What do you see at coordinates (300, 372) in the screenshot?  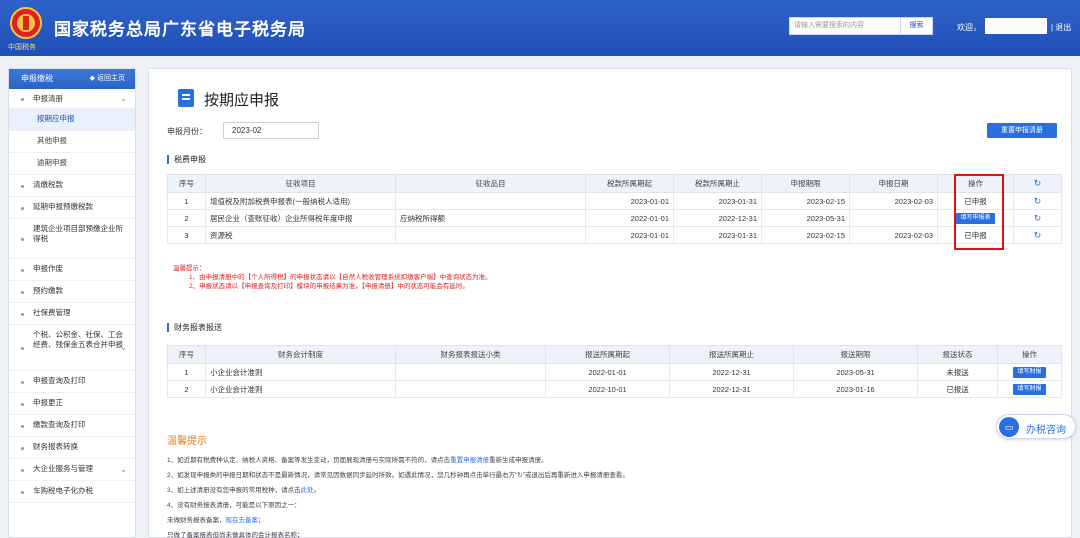 I see `accounting-system: 小企业会计准则` at bounding box center [300, 372].